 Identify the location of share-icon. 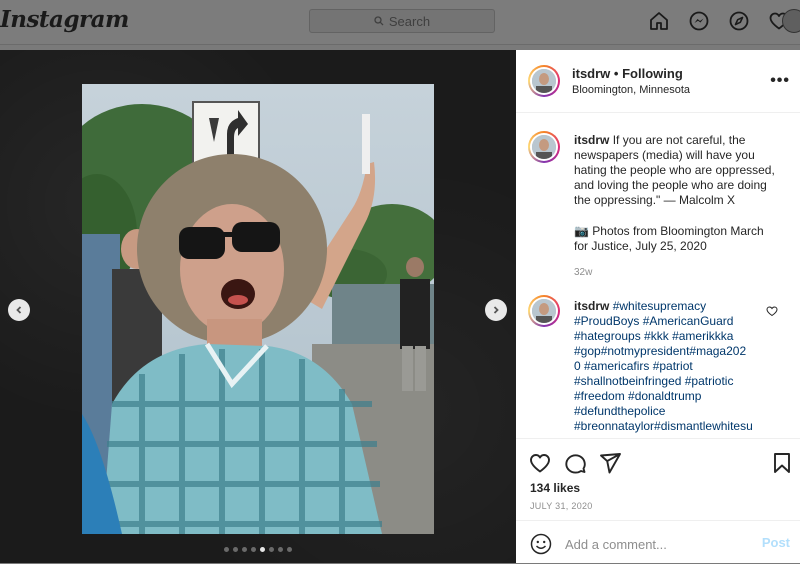
(610, 463).